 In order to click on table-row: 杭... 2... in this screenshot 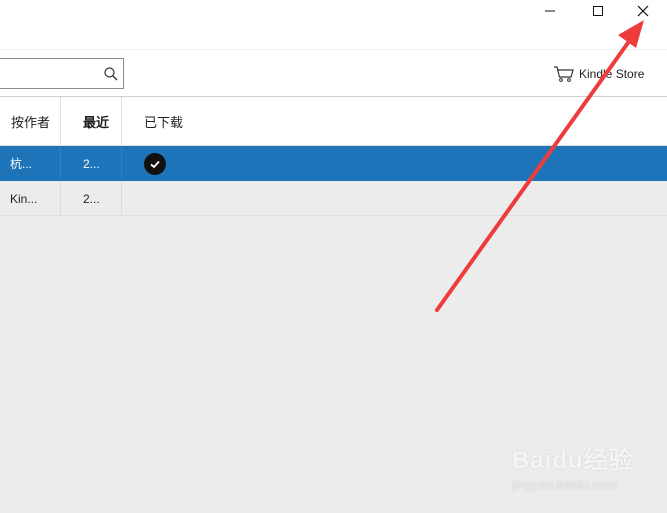, I will do `click(333, 163)`.